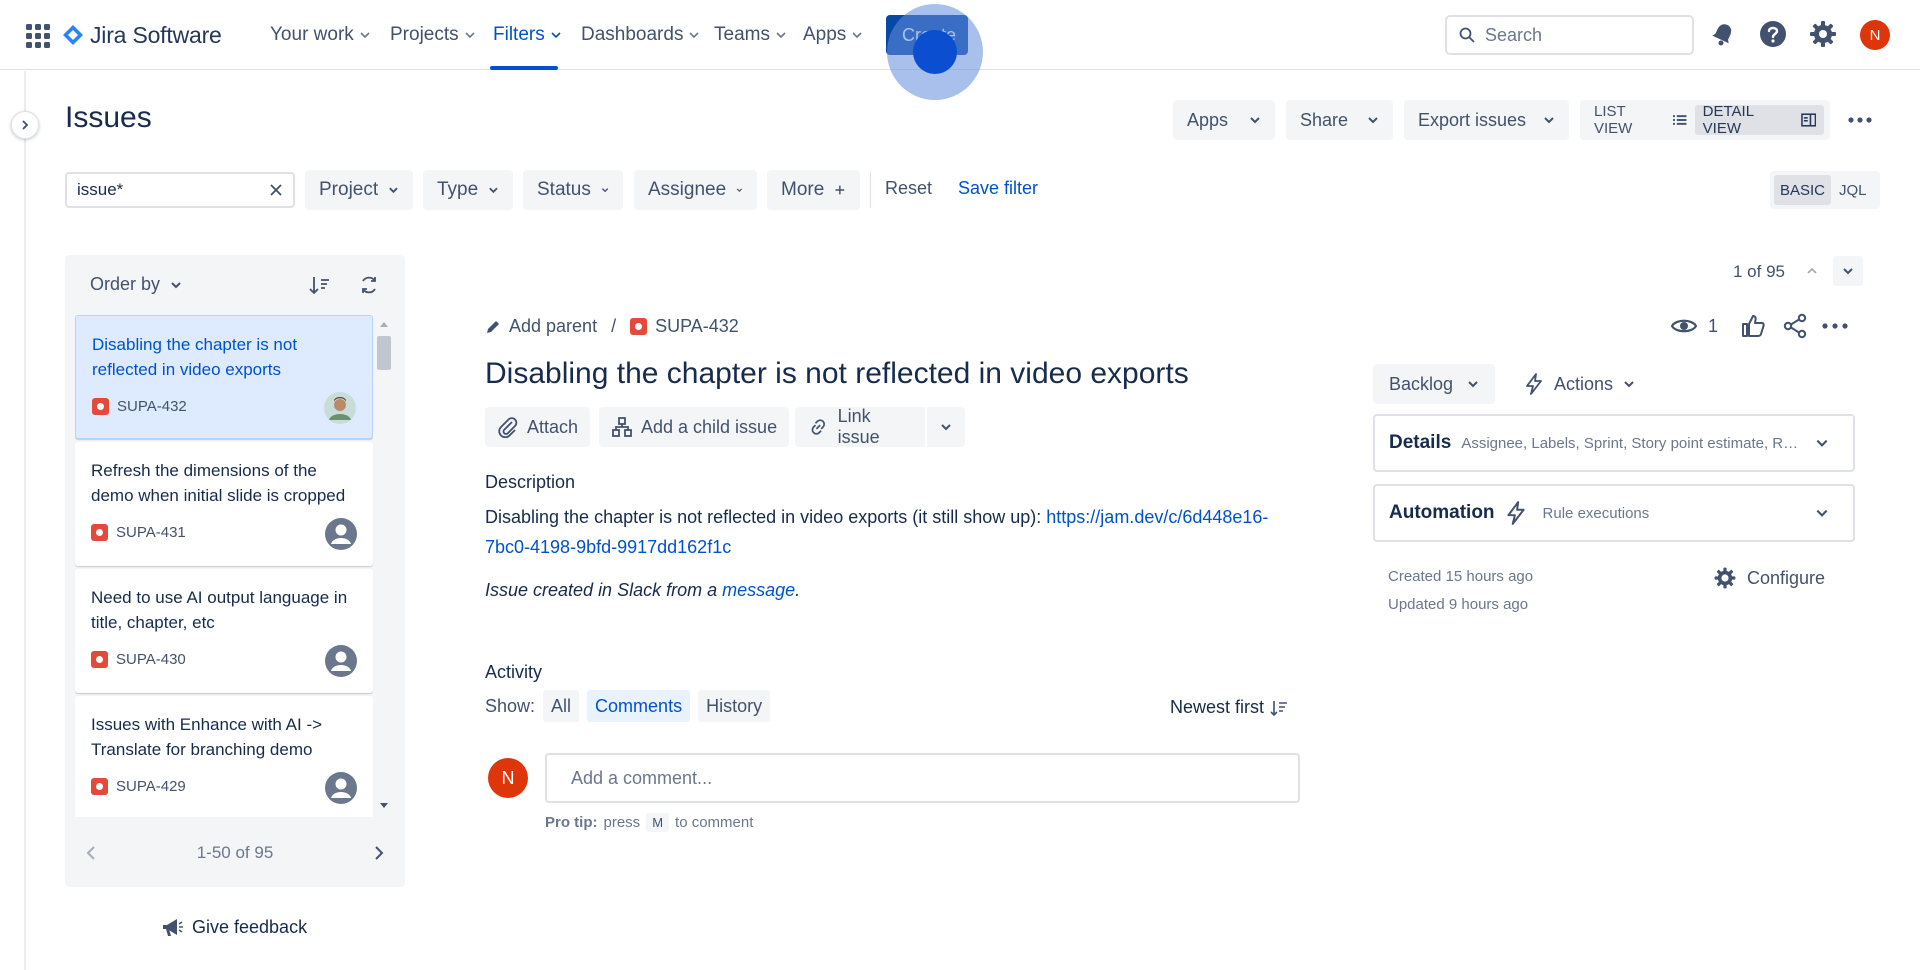 This screenshot has height=970, width=1920. Describe the element at coordinates (946, 427) in the screenshot. I see `more-issue-actions-button` at that location.